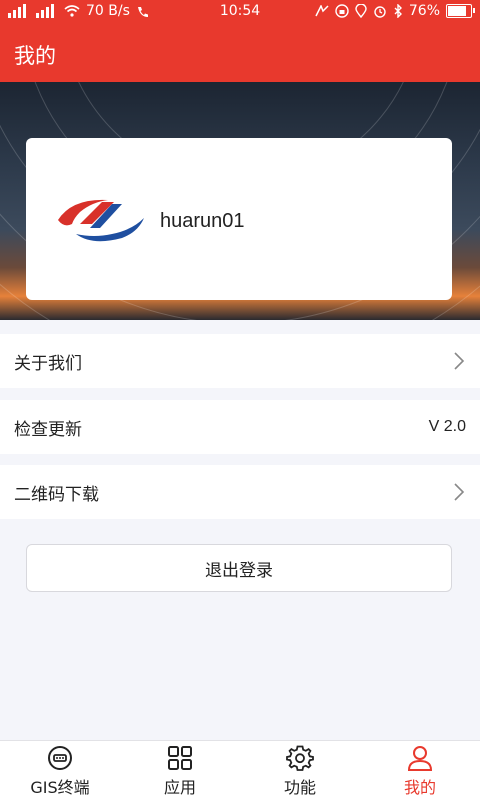  Describe the element at coordinates (322, 11) in the screenshot. I see `nfc-icon` at that location.